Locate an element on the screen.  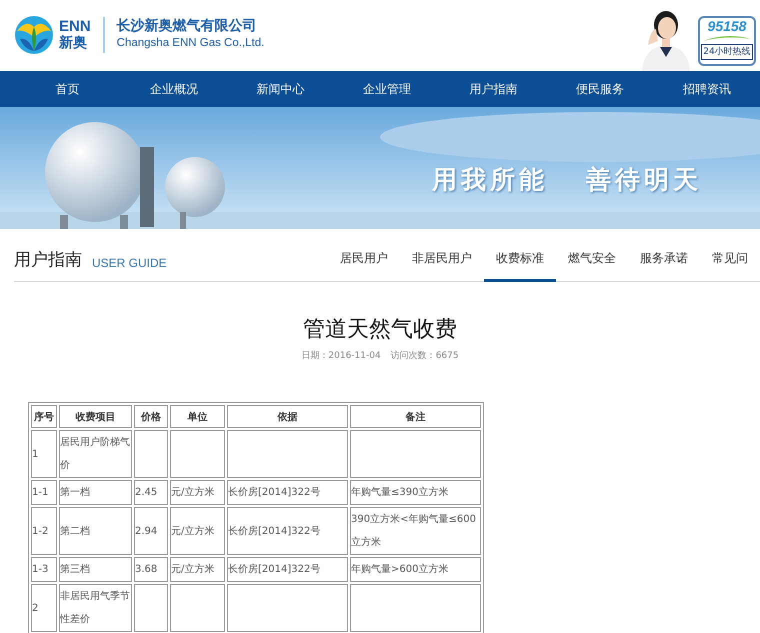
nav-link: 企业管理 is located at coordinates (387, 89).